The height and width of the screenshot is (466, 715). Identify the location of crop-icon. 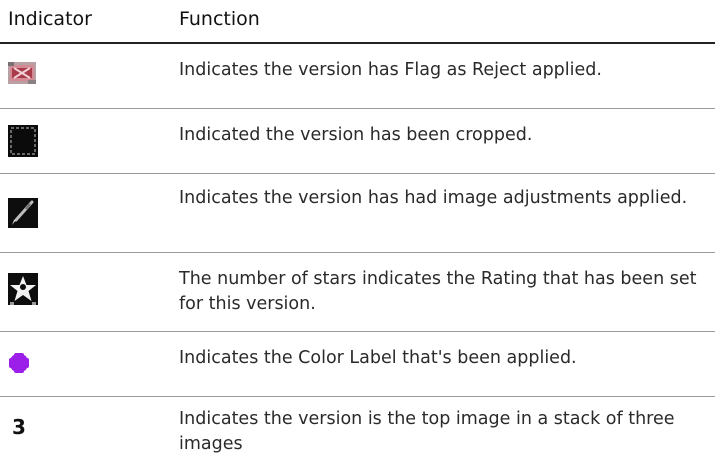
(28, 141).